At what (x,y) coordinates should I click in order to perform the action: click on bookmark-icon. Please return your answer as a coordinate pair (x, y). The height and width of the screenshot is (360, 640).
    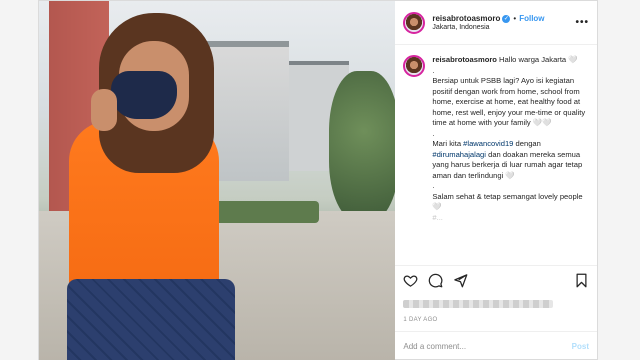
    Looking at the image, I should click on (581, 280).